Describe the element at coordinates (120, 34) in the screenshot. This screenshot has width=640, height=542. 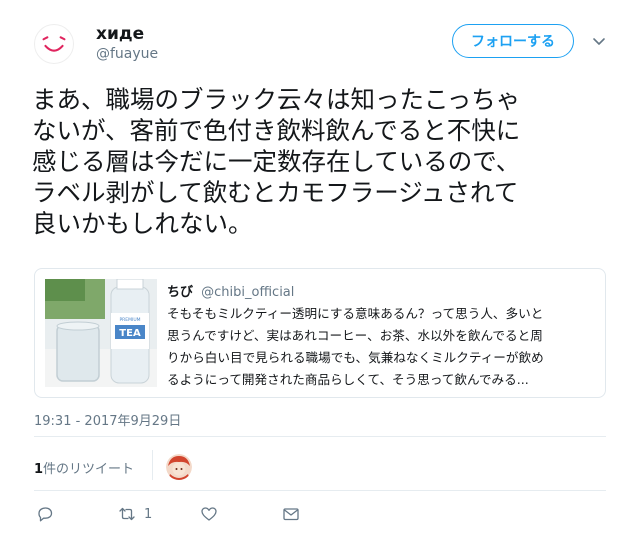
I see `author-name: хиде` at that location.